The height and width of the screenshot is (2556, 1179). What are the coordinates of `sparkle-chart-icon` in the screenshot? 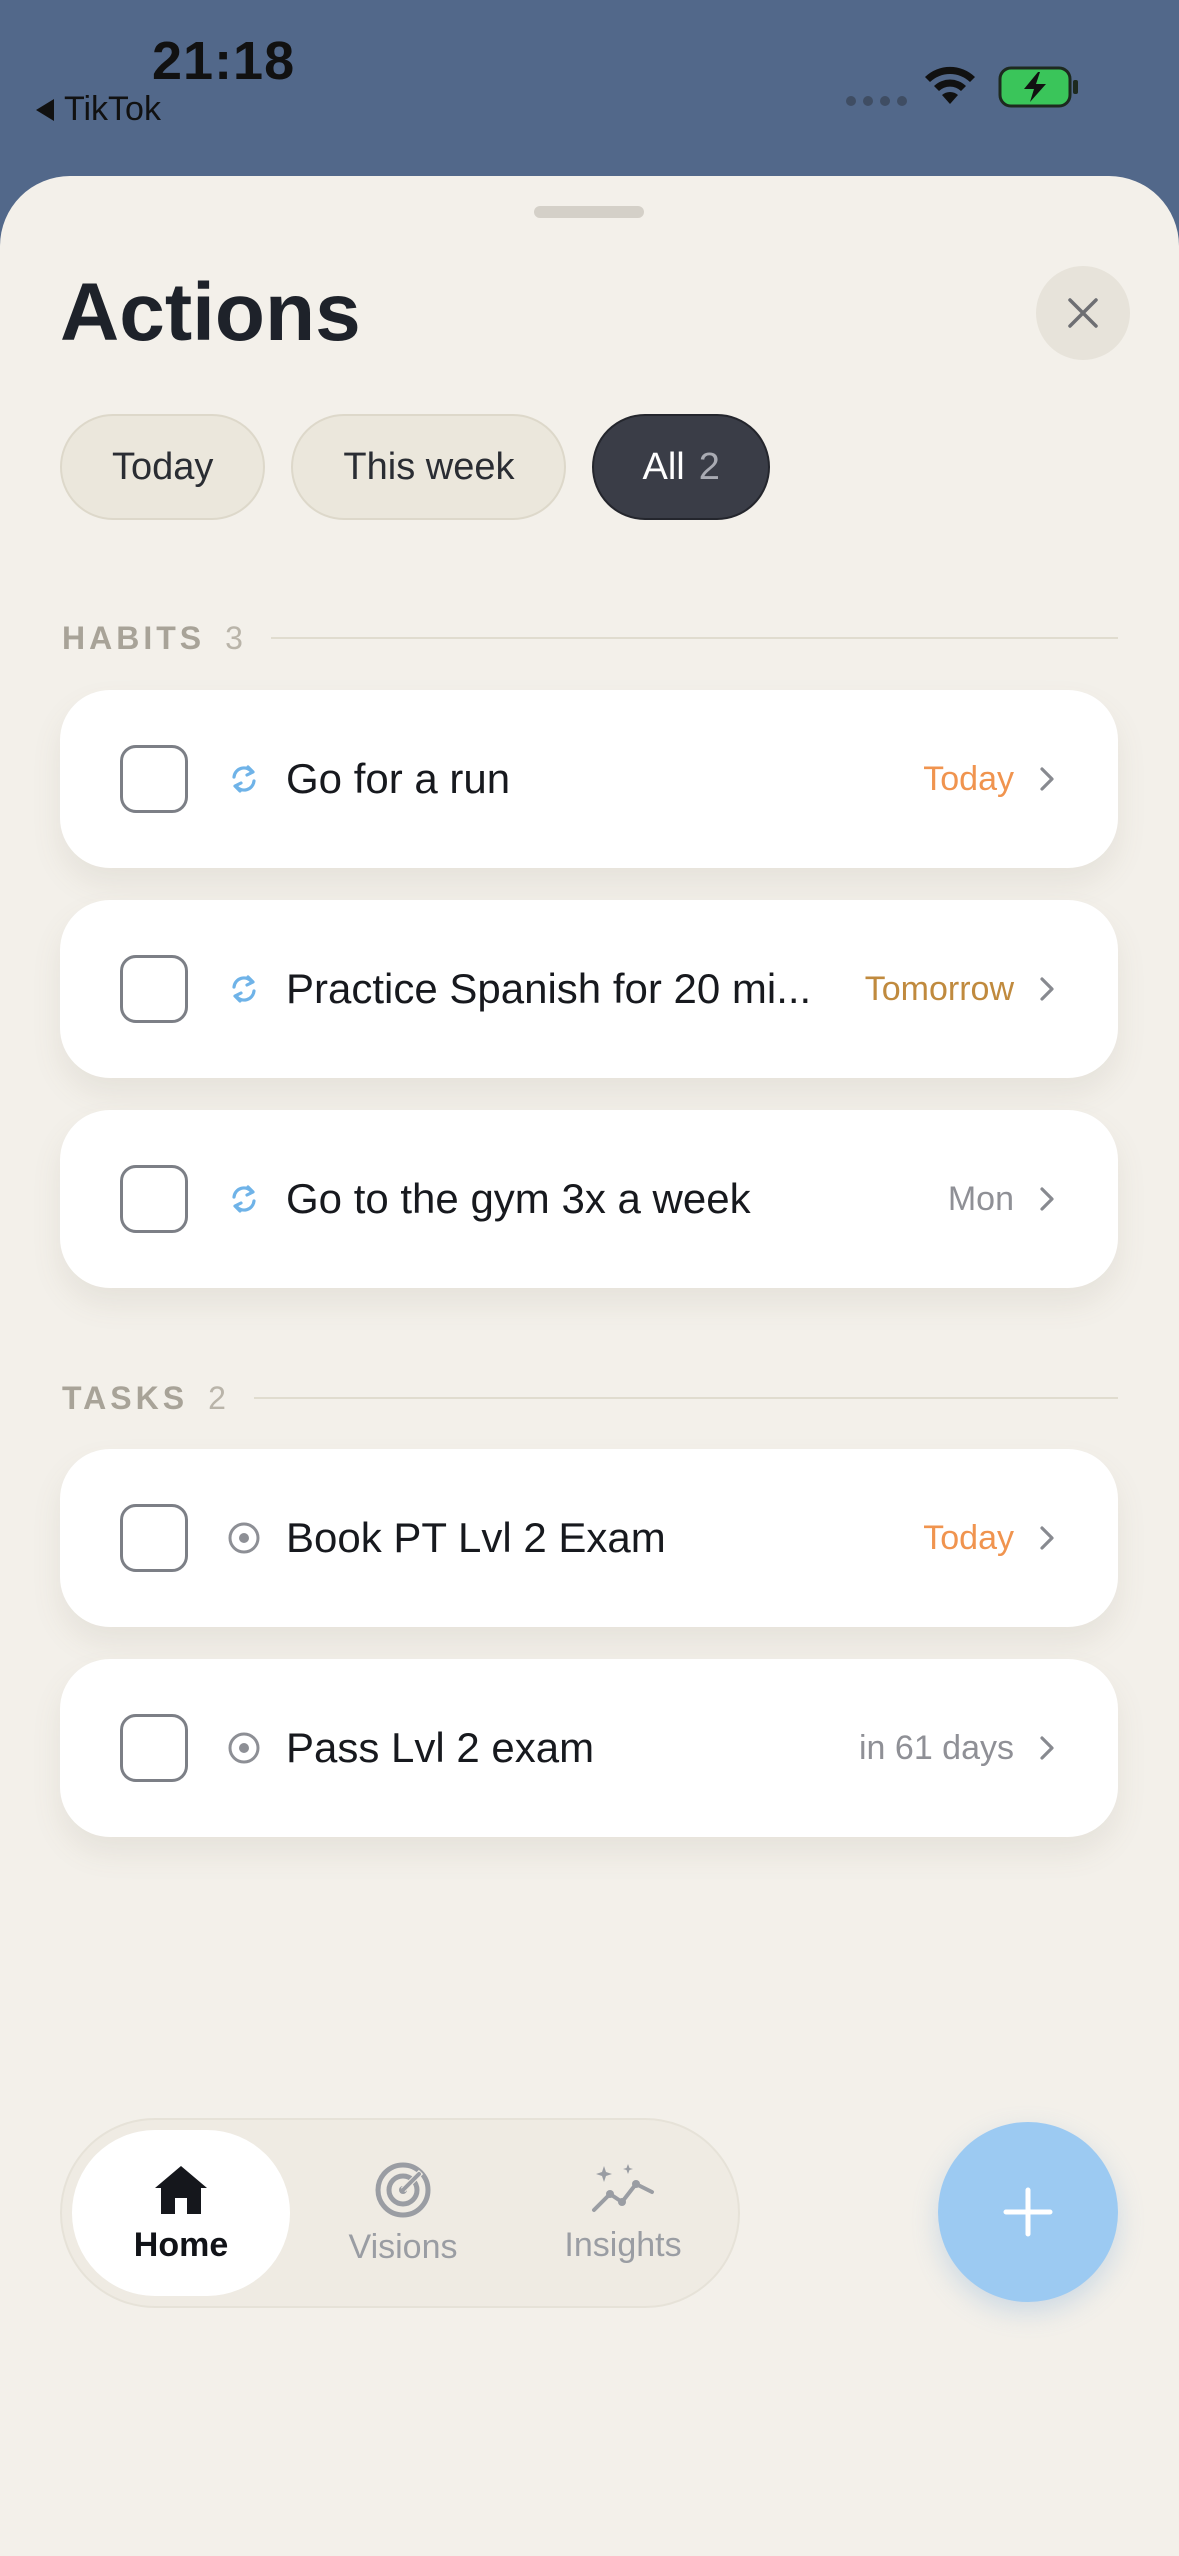 It's located at (623, 2187).